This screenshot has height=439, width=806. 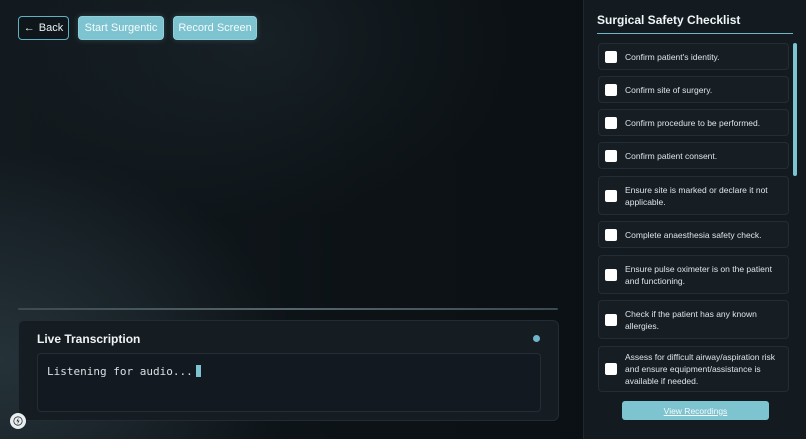 What do you see at coordinates (669, 89) in the screenshot?
I see `checklist-item-label: Confirm site of surgery.` at bounding box center [669, 89].